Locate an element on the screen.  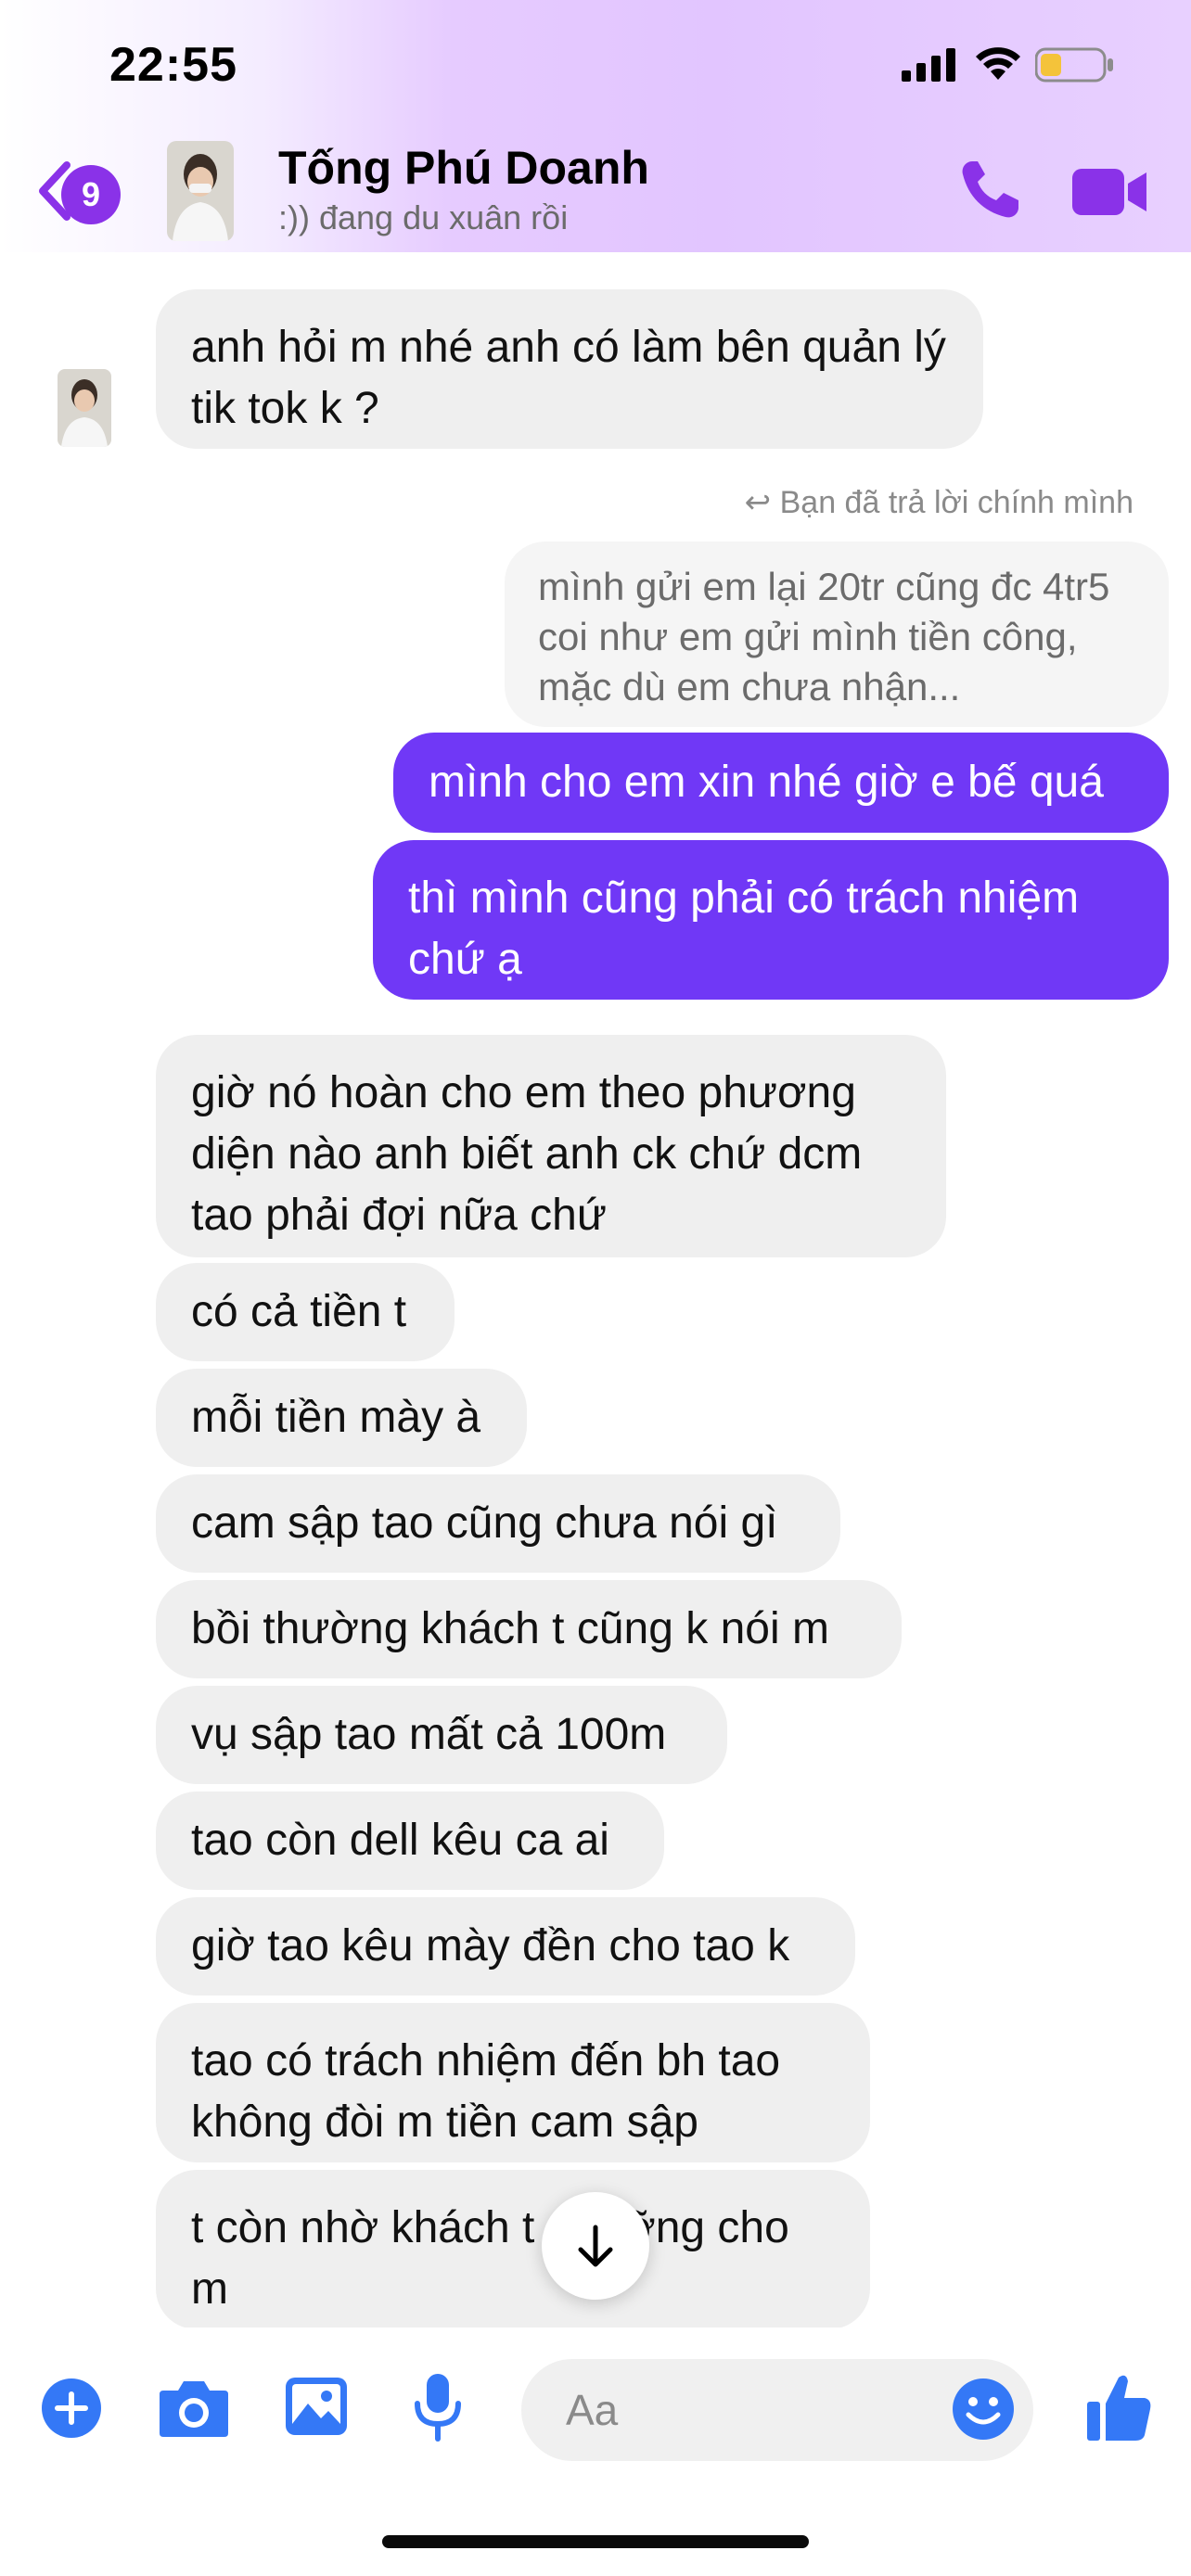
contact-name: Tống Phú Doanh is located at coordinates (463, 168).